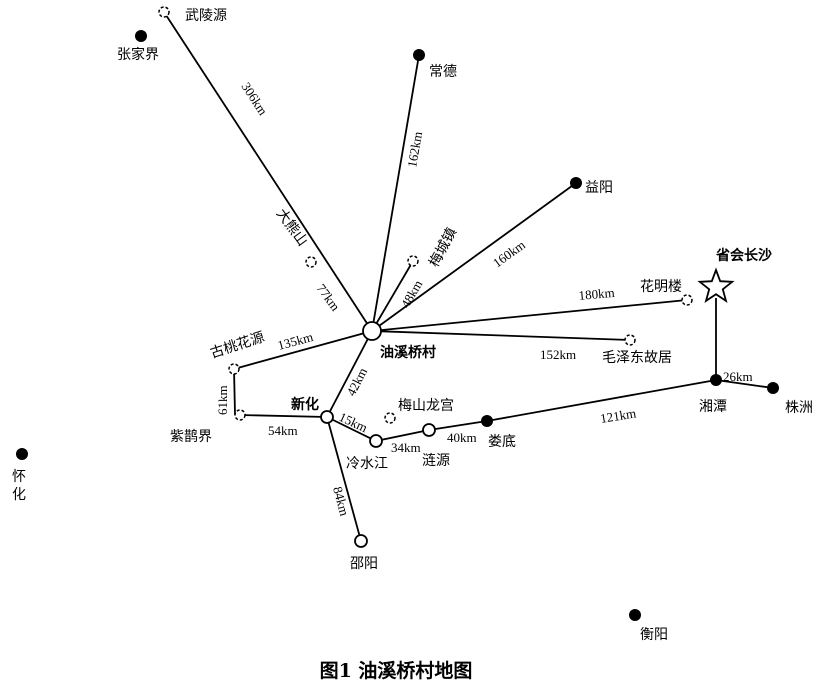  I want to click on scenic-marker-ziquejie, so click(240, 415).